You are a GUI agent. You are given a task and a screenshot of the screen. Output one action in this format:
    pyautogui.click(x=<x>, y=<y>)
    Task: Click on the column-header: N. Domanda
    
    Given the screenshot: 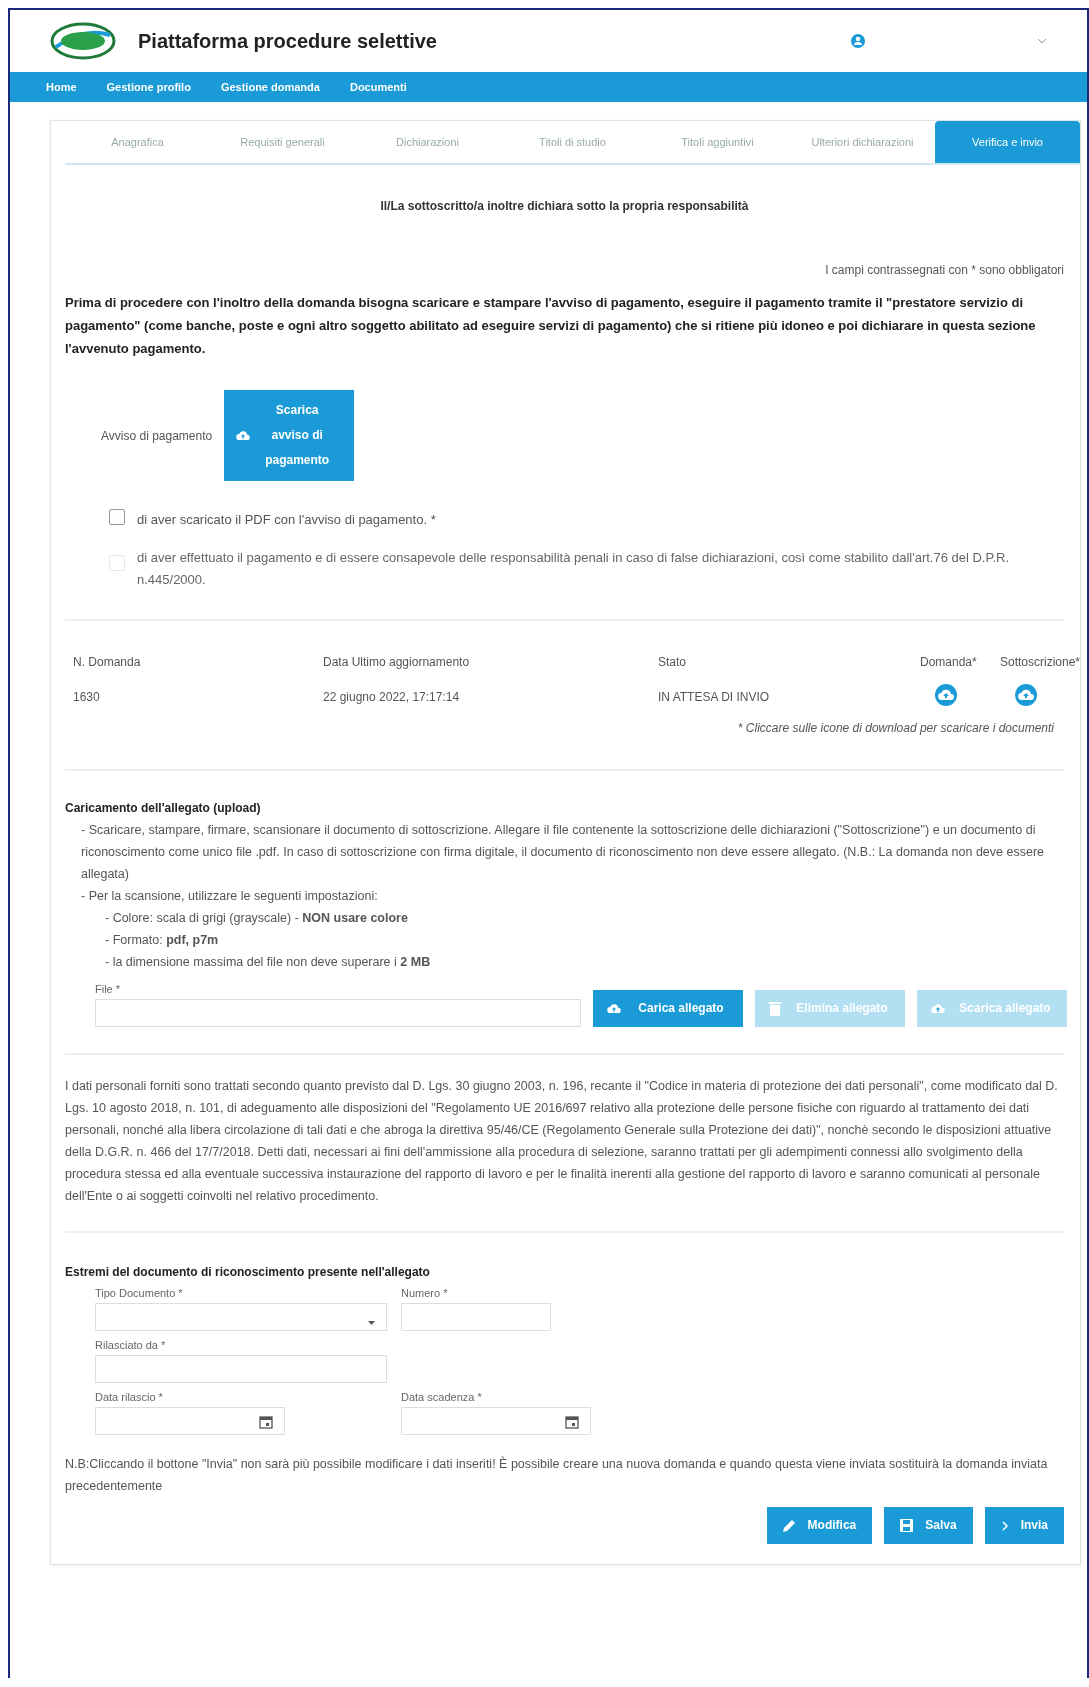 What is the action you would take?
    pyautogui.click(x=107, y=662)
    